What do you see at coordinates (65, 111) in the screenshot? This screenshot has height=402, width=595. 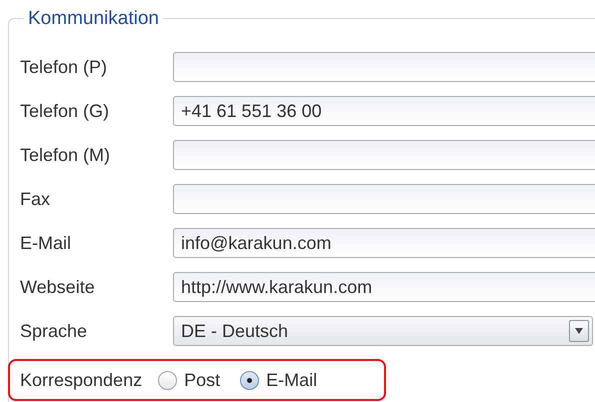 I see `field-label: Telefon (G)` at bounding box center [65, 111].